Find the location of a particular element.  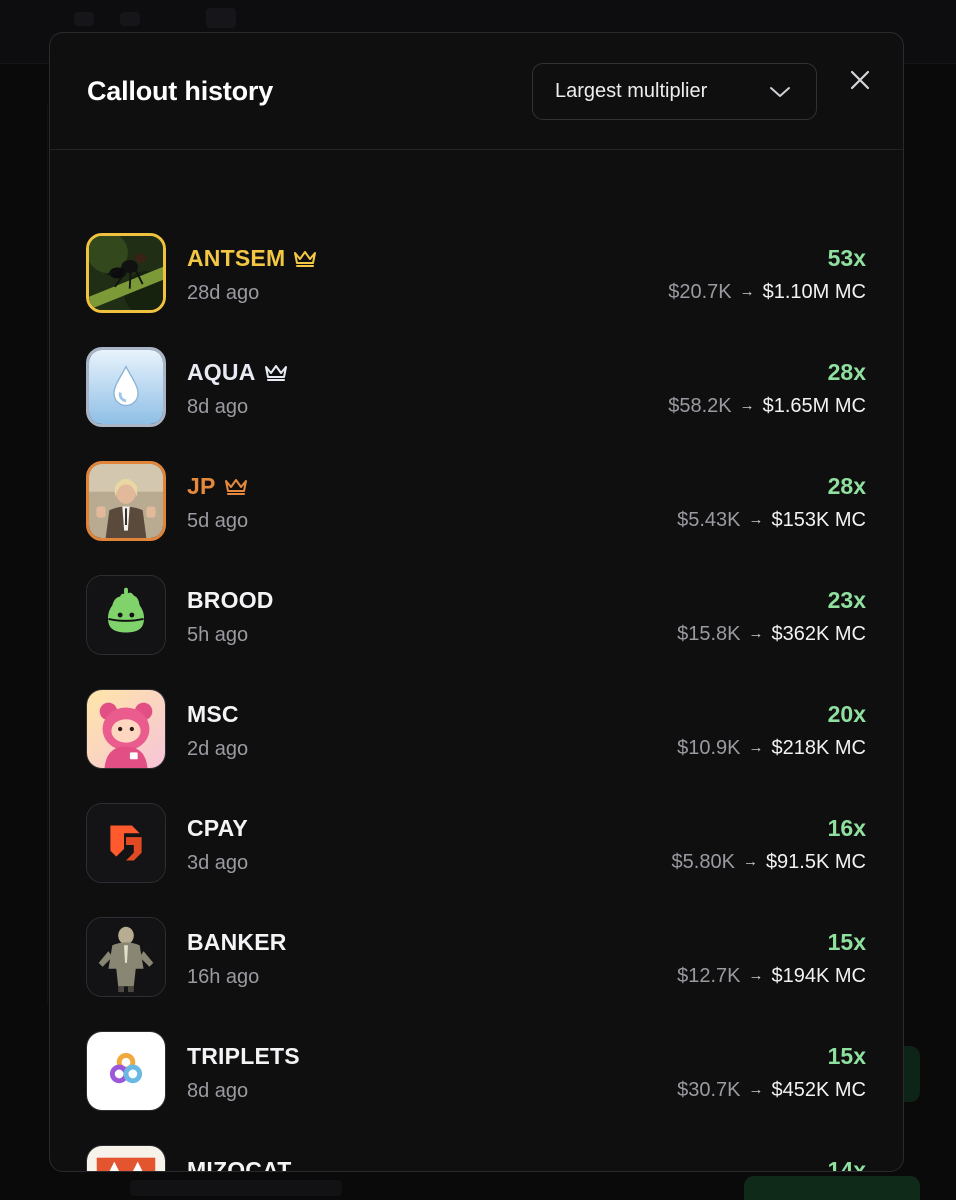

market-cap-change: $5.80K → $91.5K MC is located at coordinates (769, 862).